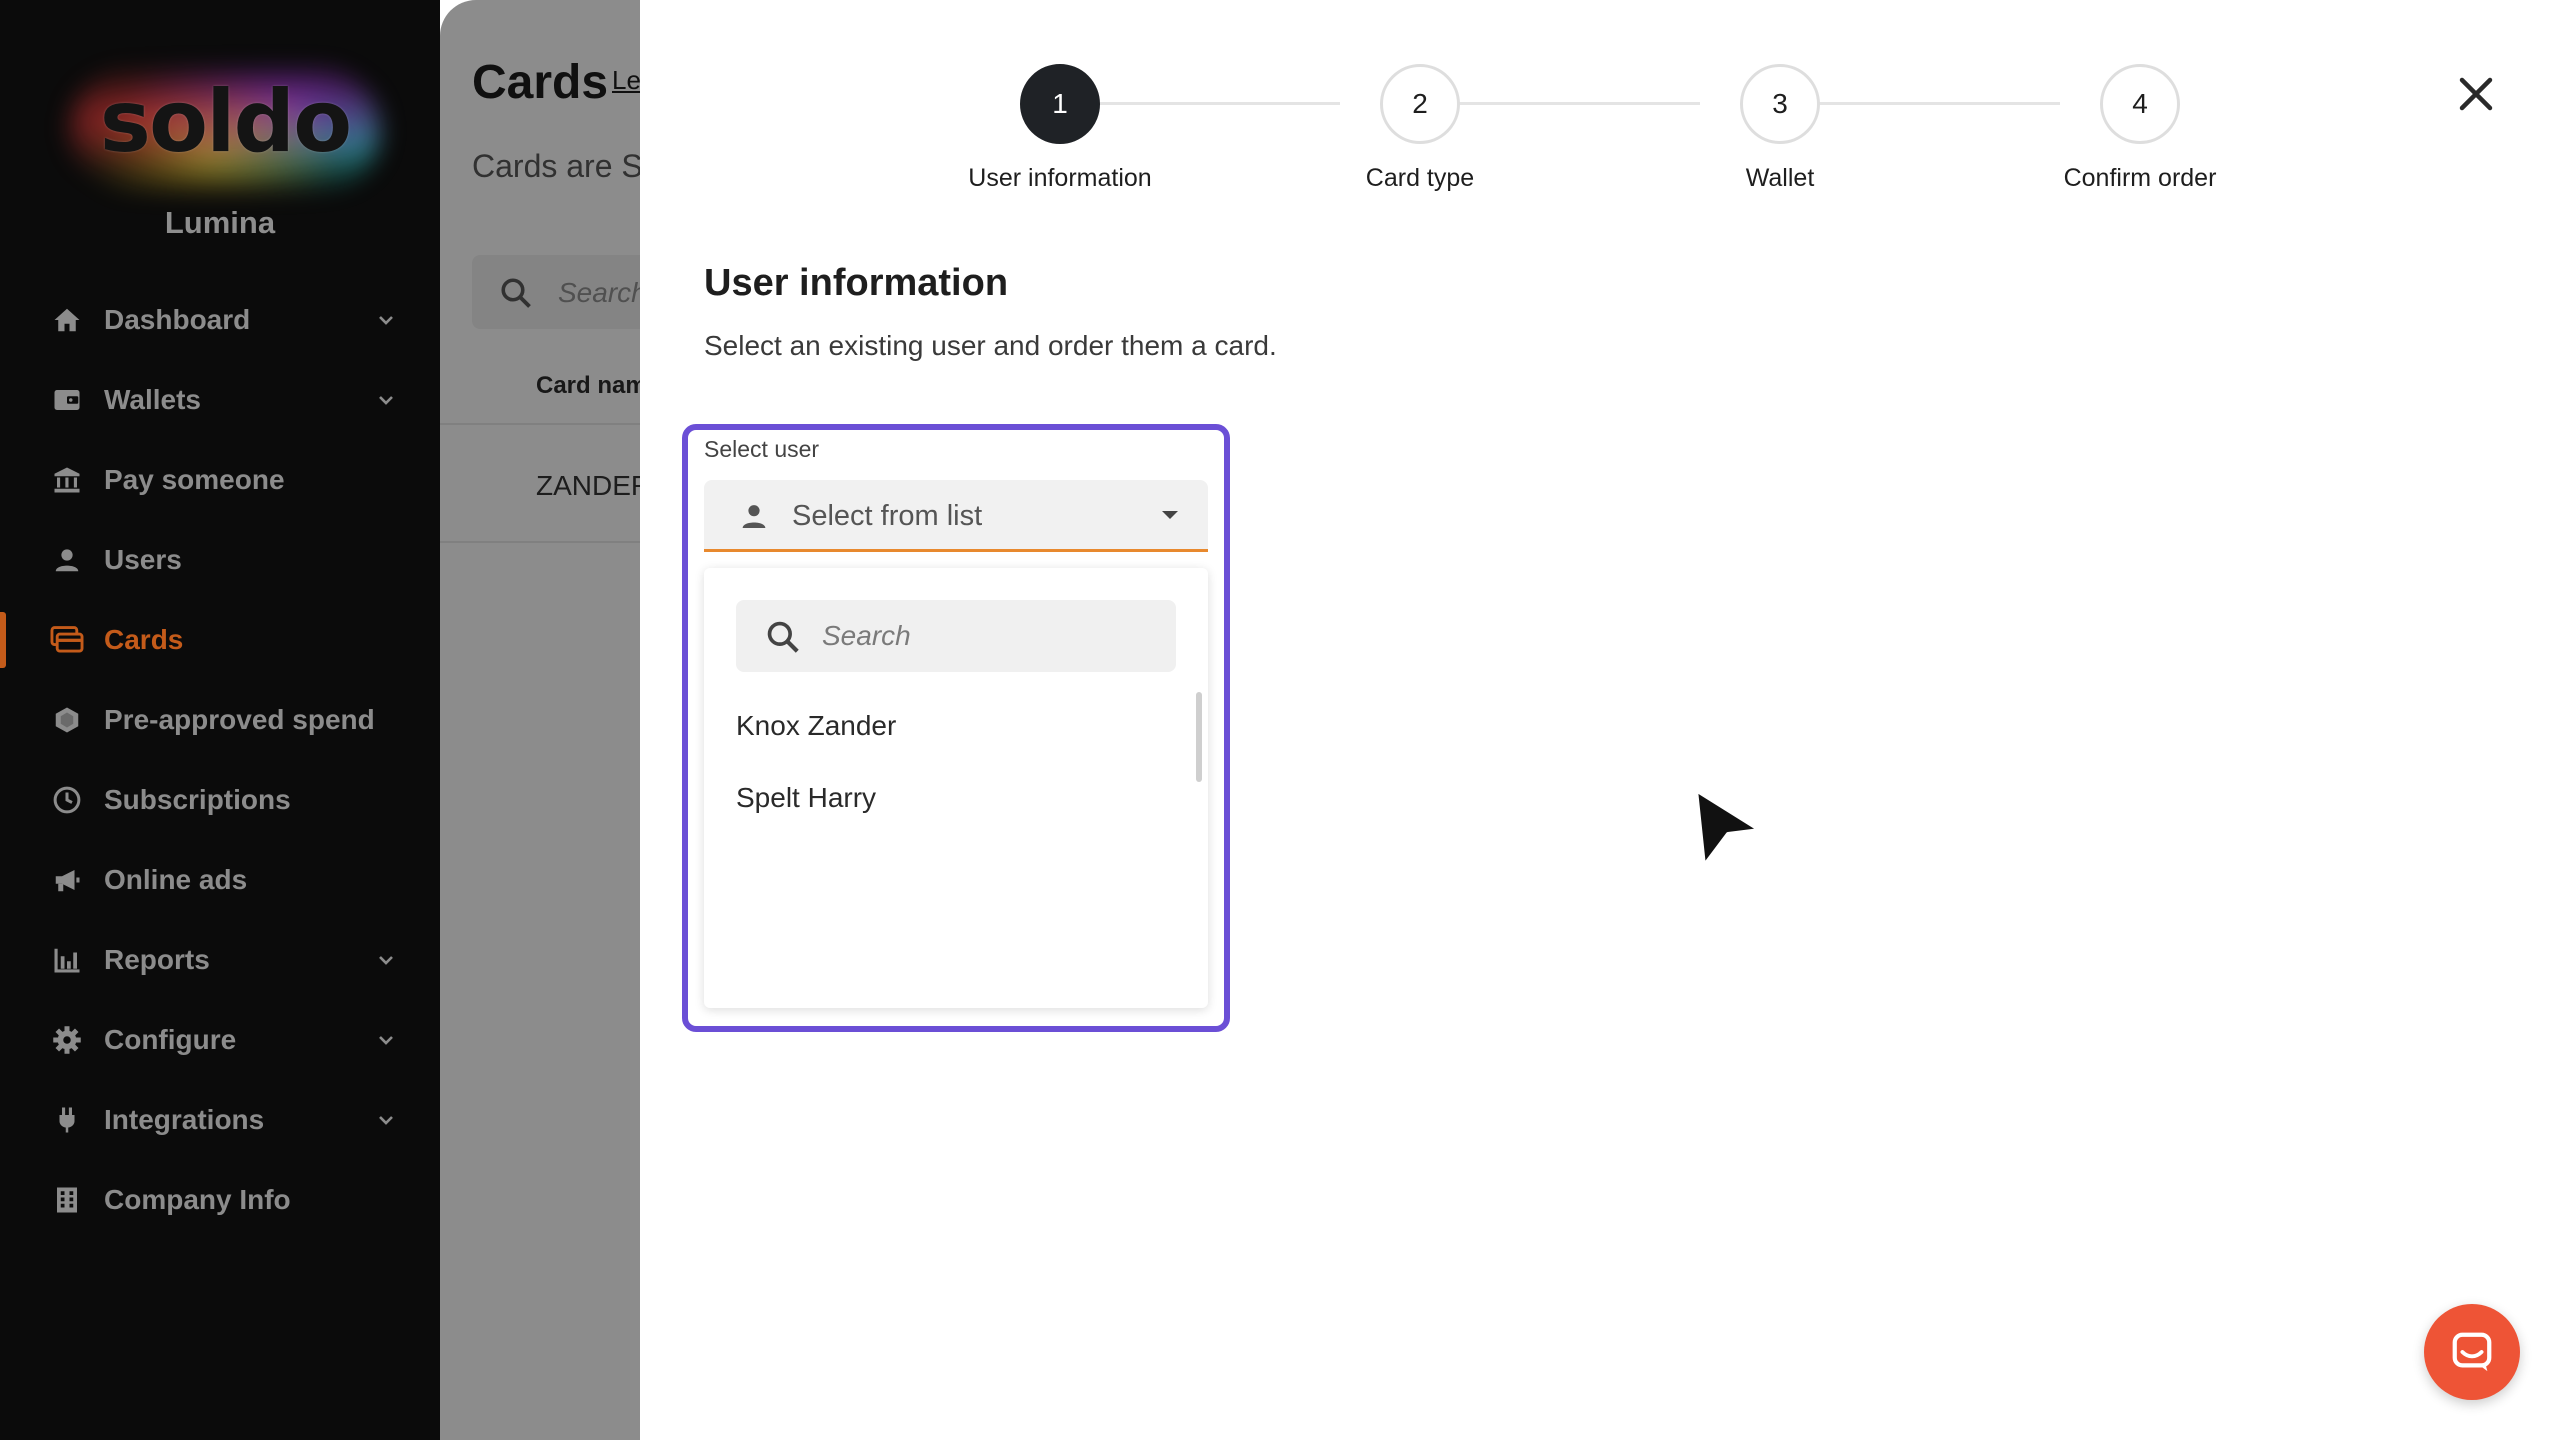 Image resolution: width=2560 pixels, height=1440 pixels. What do you see at coordinates (67, 480) in the screenshot?
I see `bank-icon` at bounding box center [67, 480].